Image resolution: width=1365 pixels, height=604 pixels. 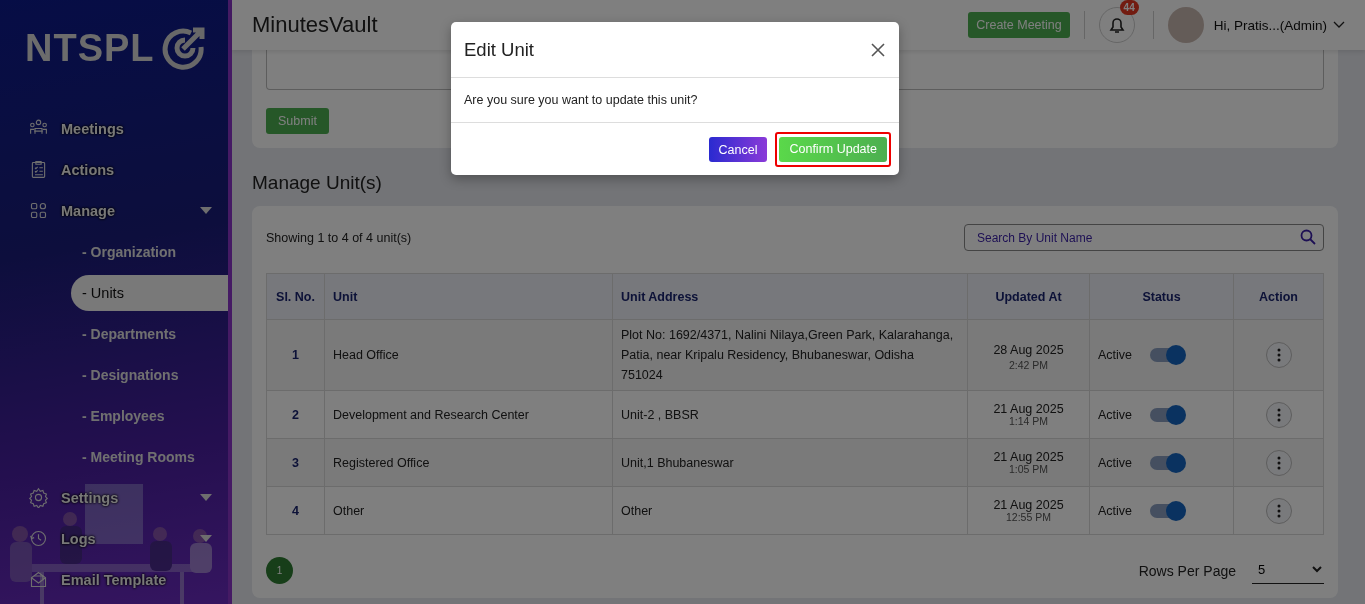 What do you see at coordinates (468, 355) in the screenshot?
I see `table-cell: Head Office` at bounding box center [468, 355].